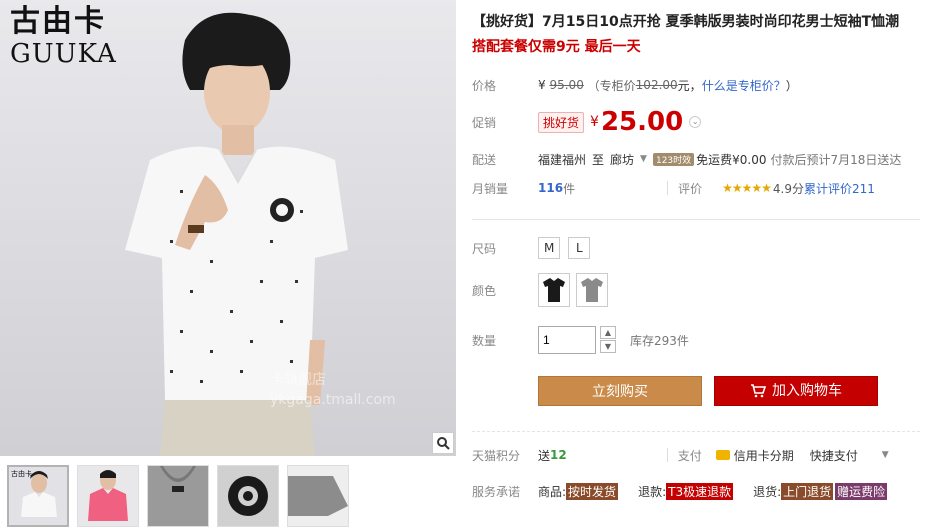  What do you see at coordinates (767, 491) in the screenshot?
I see `service-return-prefix: 退货:` at bounding box center [767, 491].